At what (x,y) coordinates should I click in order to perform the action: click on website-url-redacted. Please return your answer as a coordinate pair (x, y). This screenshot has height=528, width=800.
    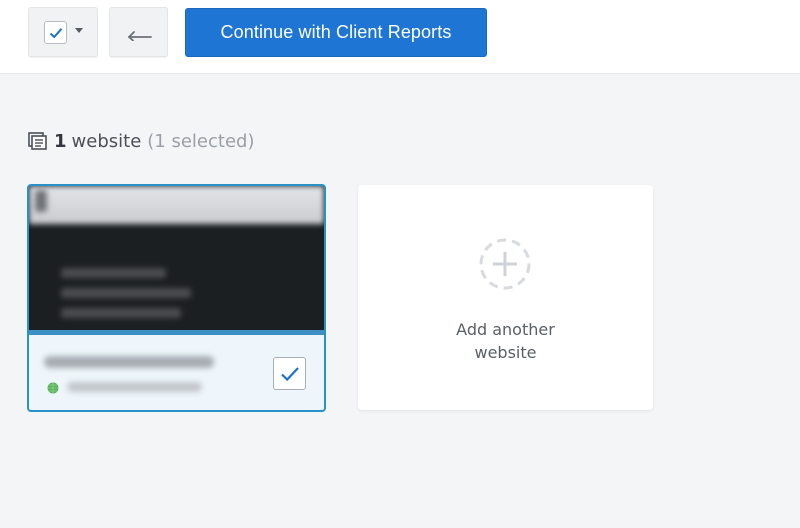
    Looking at the image, I should click on (134, 387).